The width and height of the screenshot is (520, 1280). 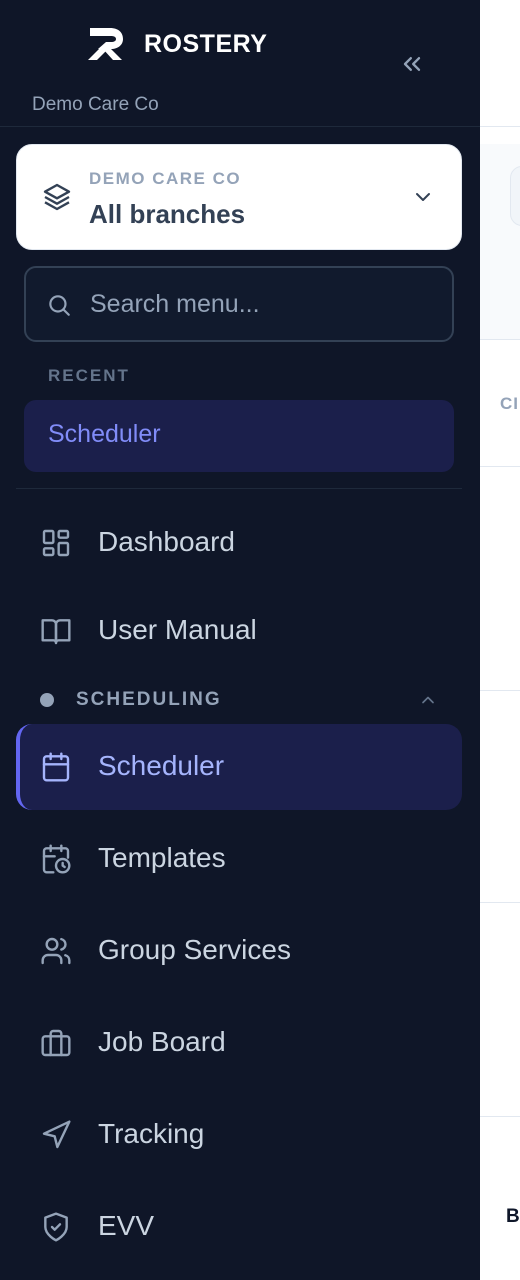 What do you see at coordinates (239, 767) in the screenshot?
I see `nav-item-scheduler: Scheduler` at bounding box center [239, 767].